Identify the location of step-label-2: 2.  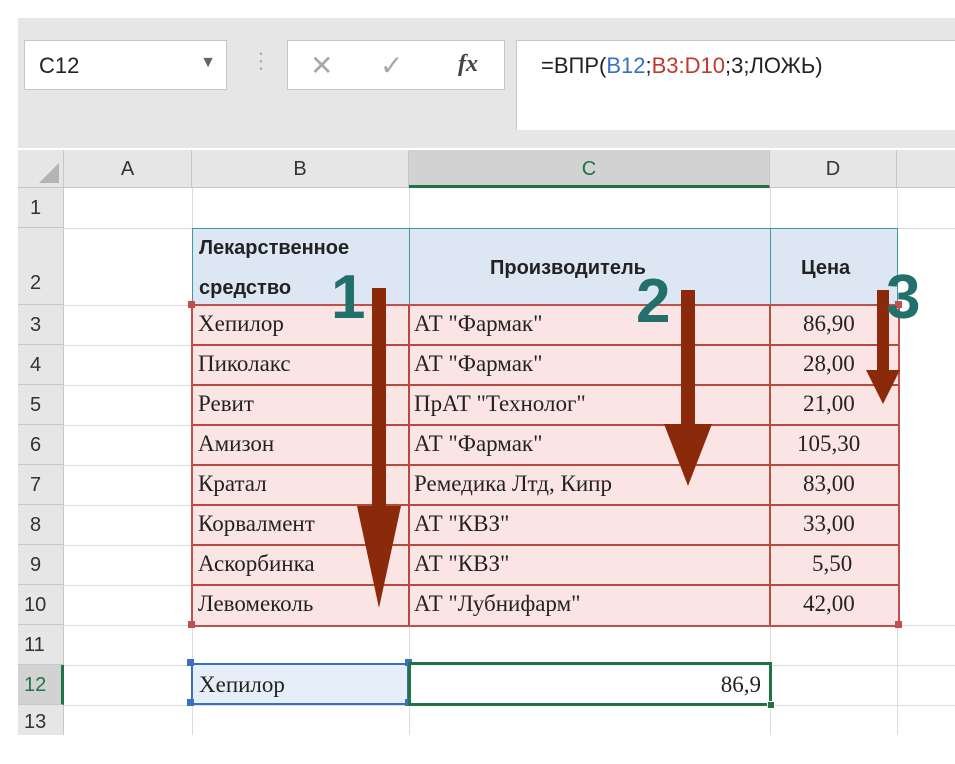
(653, 301).